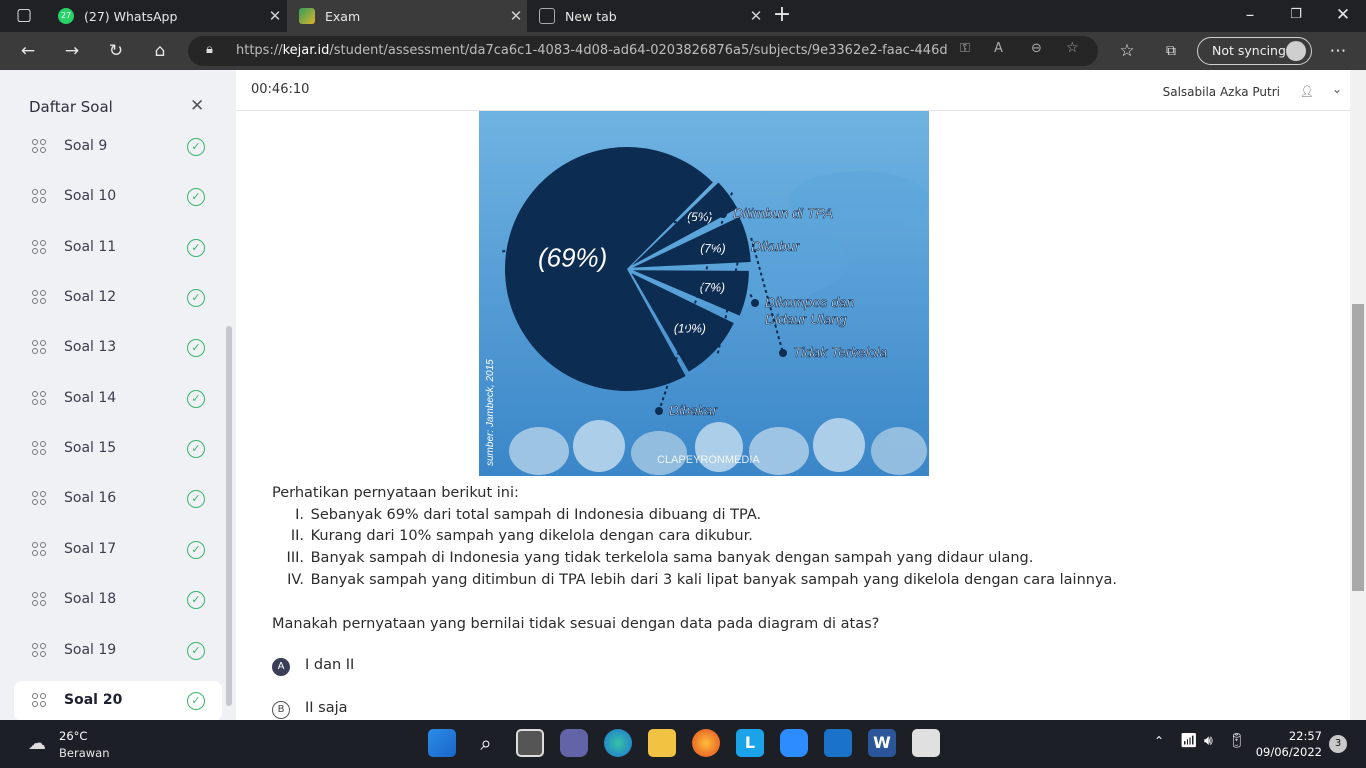  Describe the element at coordinates (840, 352) in the screenshot. I see `slice-category-label: Tidak Terkelola` at that location.